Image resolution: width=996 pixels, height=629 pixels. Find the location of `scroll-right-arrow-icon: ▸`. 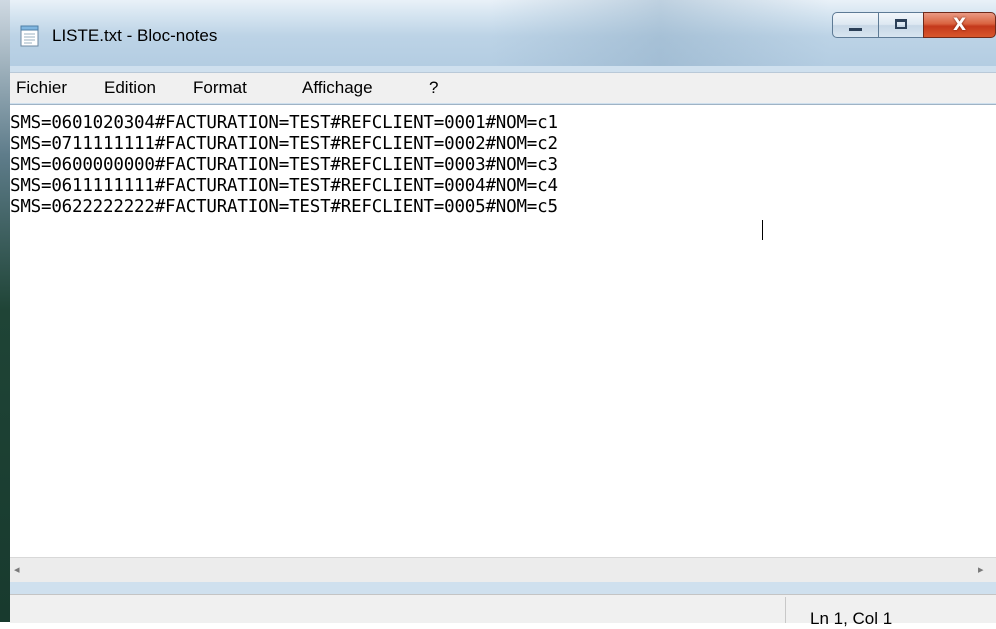

scroll-right-arrow-icon: ▸ is located at coordinates (981, 570).